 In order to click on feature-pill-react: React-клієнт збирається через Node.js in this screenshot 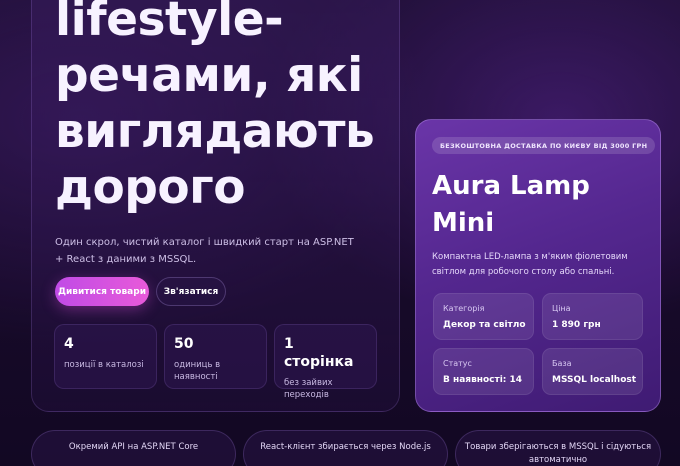, I will do `click(345, 448)`.